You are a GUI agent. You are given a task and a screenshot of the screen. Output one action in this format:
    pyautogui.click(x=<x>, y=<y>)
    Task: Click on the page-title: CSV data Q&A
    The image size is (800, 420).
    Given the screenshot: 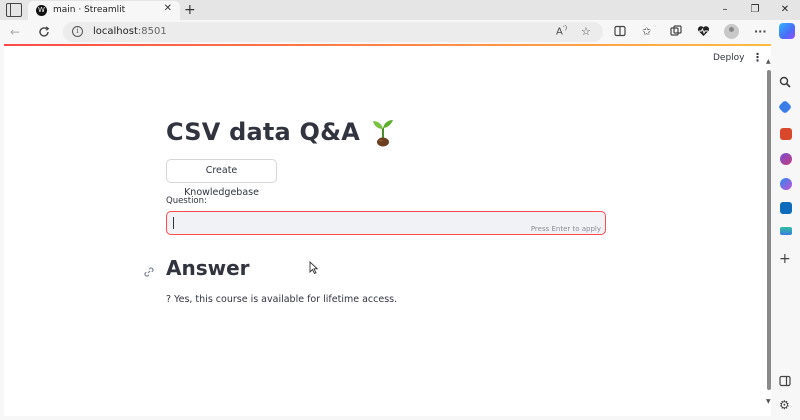 What is the action you would take?
    pyautogui.click(x=263, y=132)
    